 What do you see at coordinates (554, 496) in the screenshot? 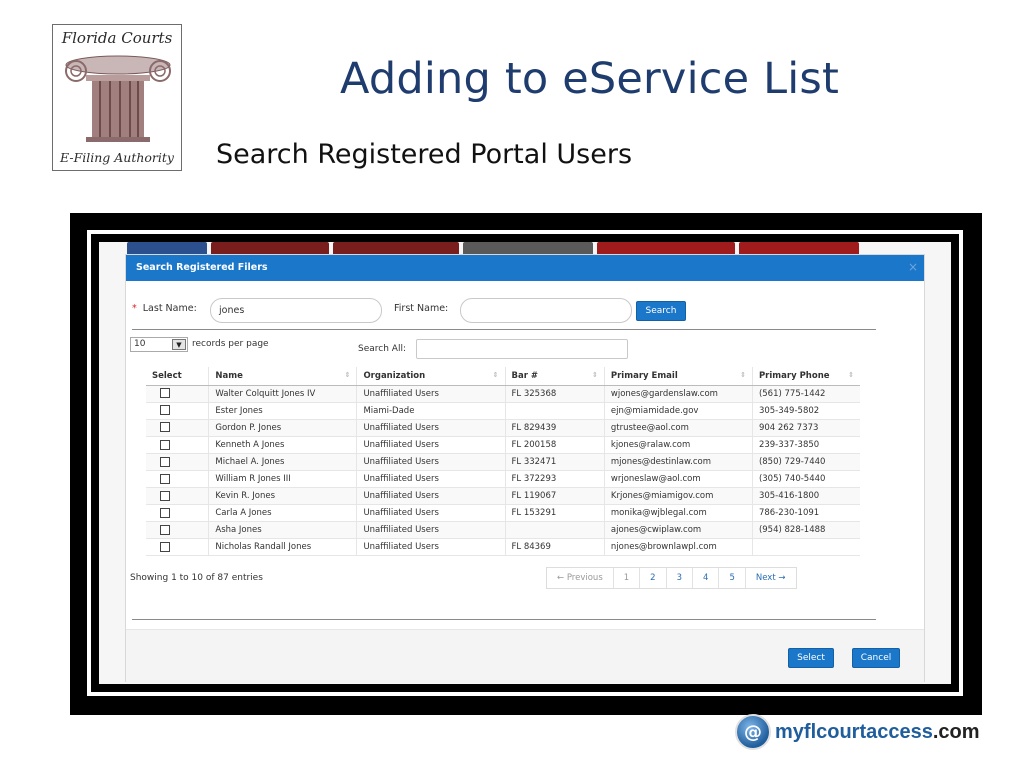
I see `cell-bar-number: FL 119067` at bounding box center [554, 496].